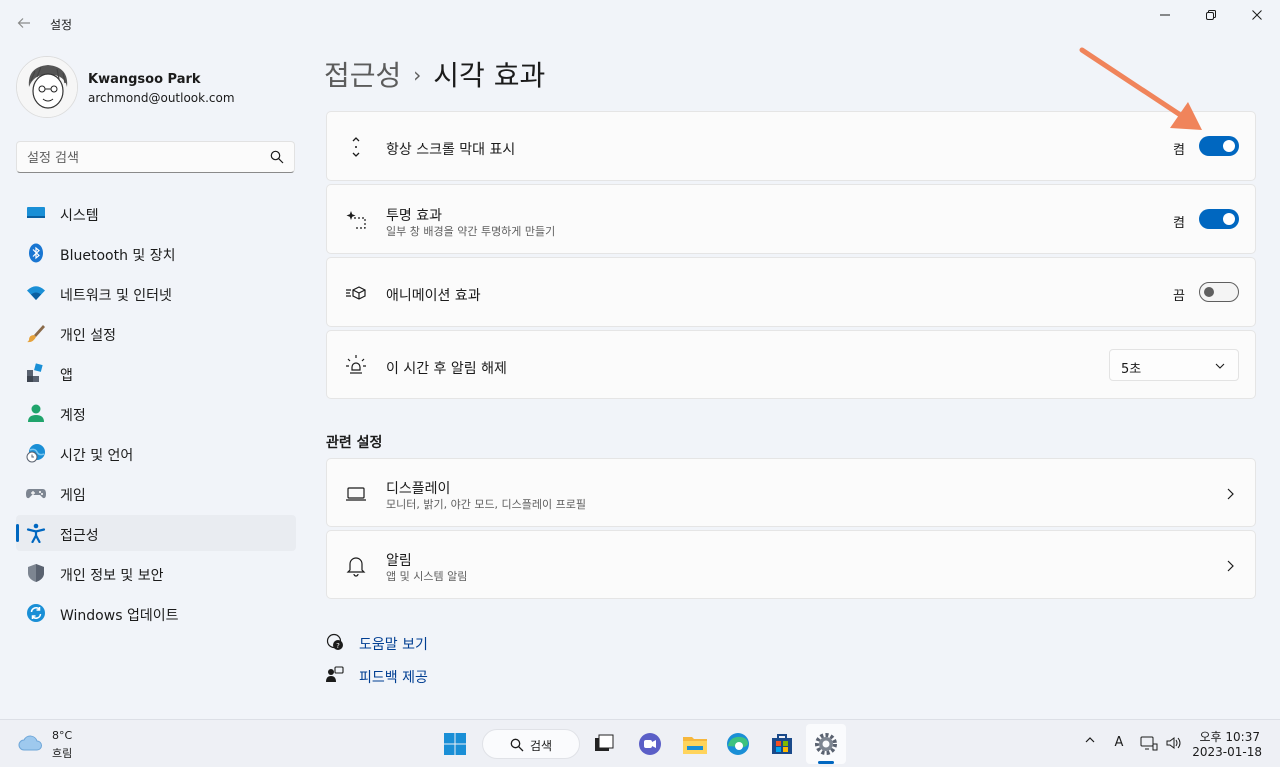 This screenshot has width=1280, height=767. Describe the element at coordinates (36, 533) in the screenshot. I see `accessibility-icon` at that location.